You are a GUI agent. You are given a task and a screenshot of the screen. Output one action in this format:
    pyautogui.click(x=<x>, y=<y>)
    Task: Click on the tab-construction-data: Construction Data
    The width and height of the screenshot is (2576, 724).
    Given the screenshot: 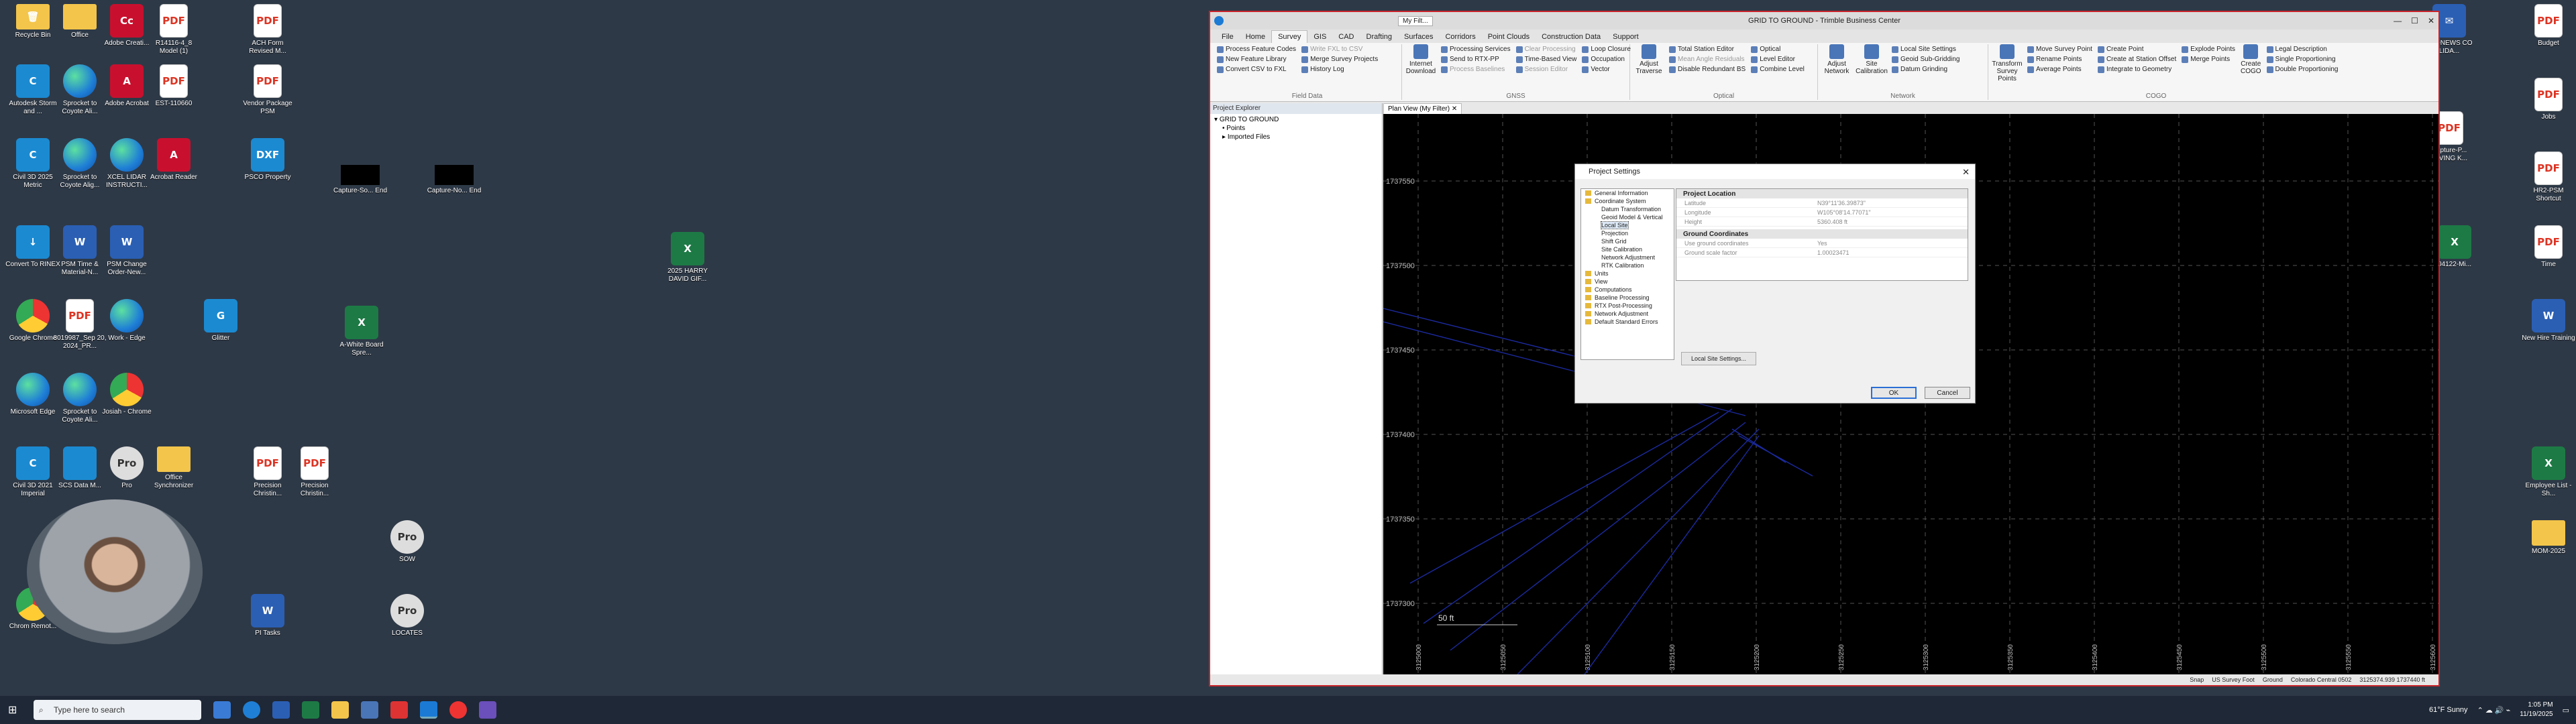 What is the action you would take?
    pyautogui.click(x=1571, y=37)
    